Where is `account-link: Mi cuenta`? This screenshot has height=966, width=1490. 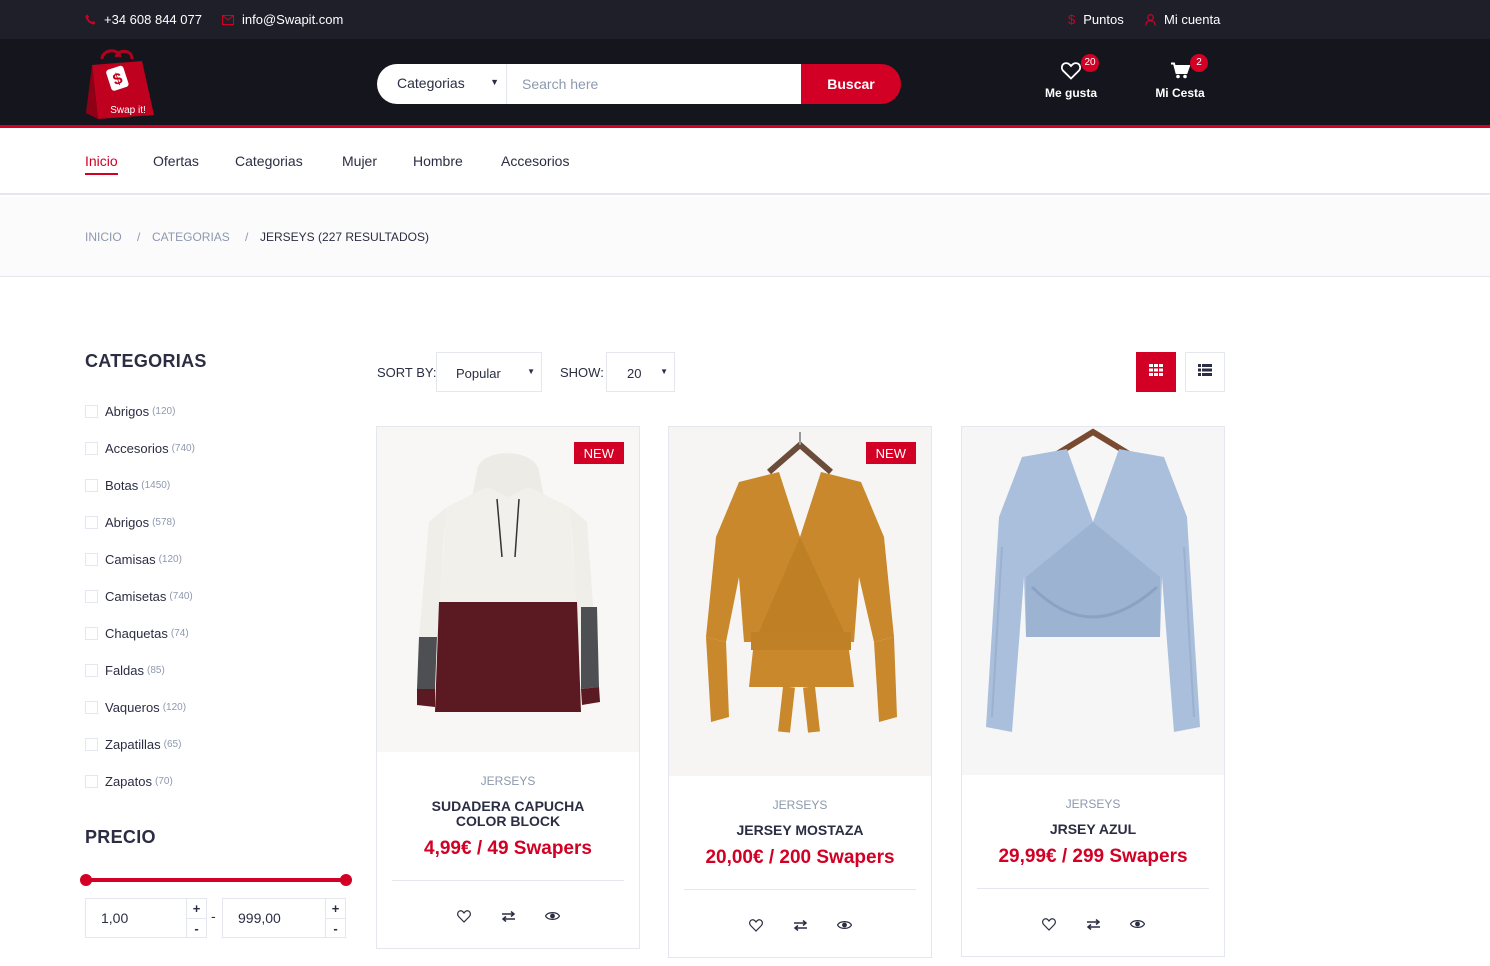 account-link: Mi cuenta is located at coordinates (1182, 19).